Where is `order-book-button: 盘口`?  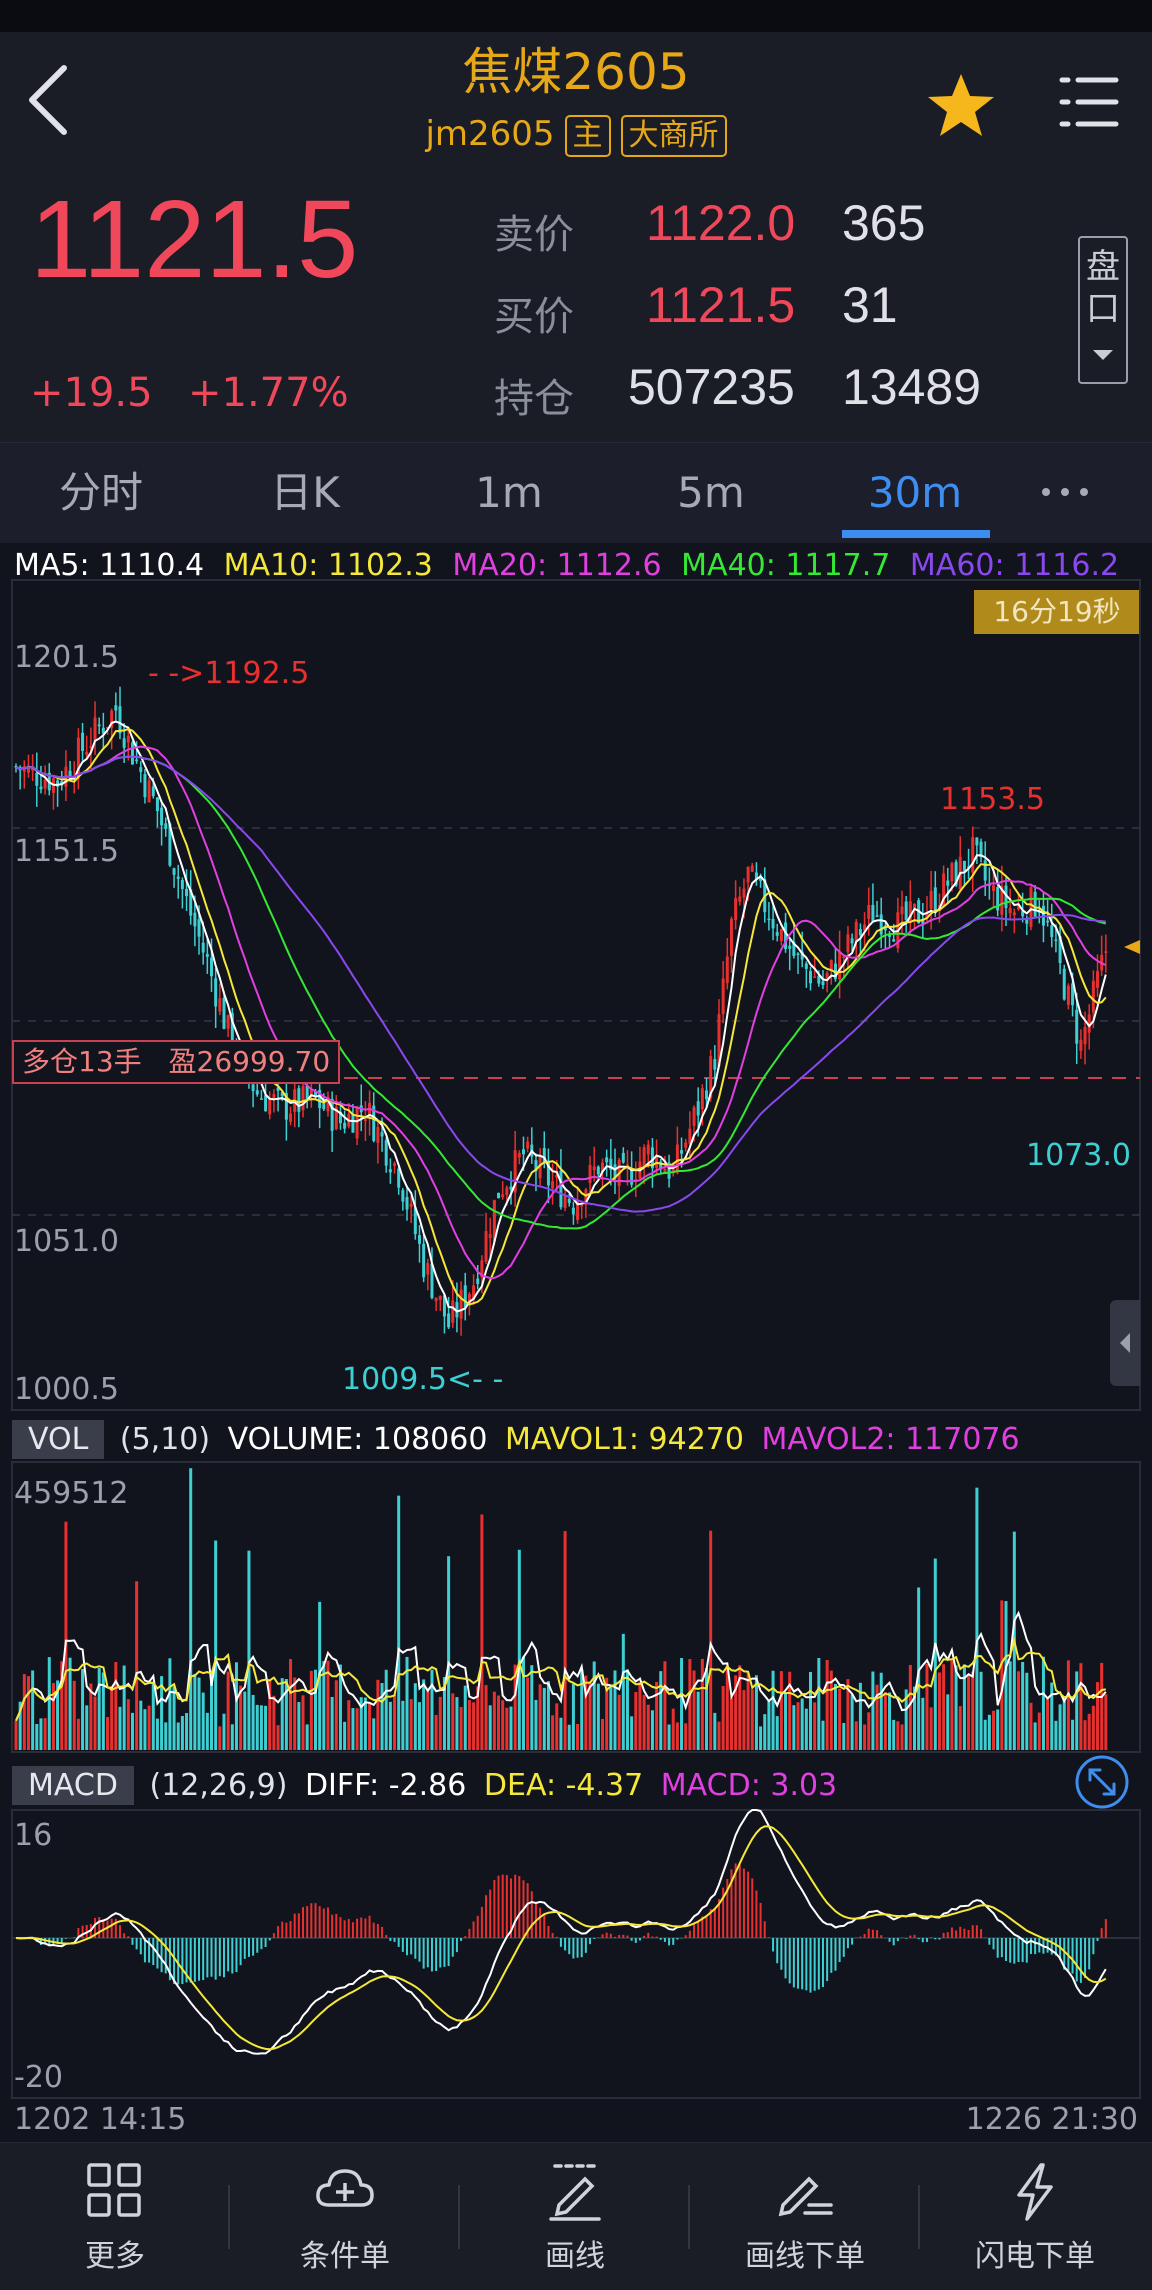
order-book-button: 盘口 is located at coordinates (1103, 310).